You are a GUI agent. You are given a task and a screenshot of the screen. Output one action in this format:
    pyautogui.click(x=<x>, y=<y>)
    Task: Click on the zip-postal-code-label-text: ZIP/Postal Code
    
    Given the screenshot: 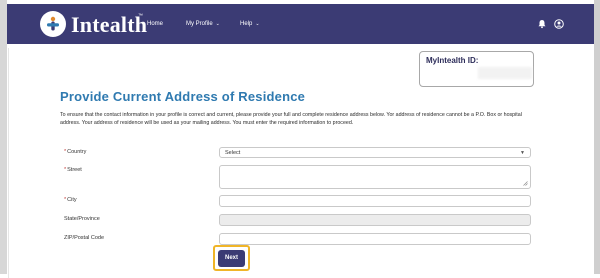 What is the action you would take?
    pyautogui.click(x=84, y=238)
    